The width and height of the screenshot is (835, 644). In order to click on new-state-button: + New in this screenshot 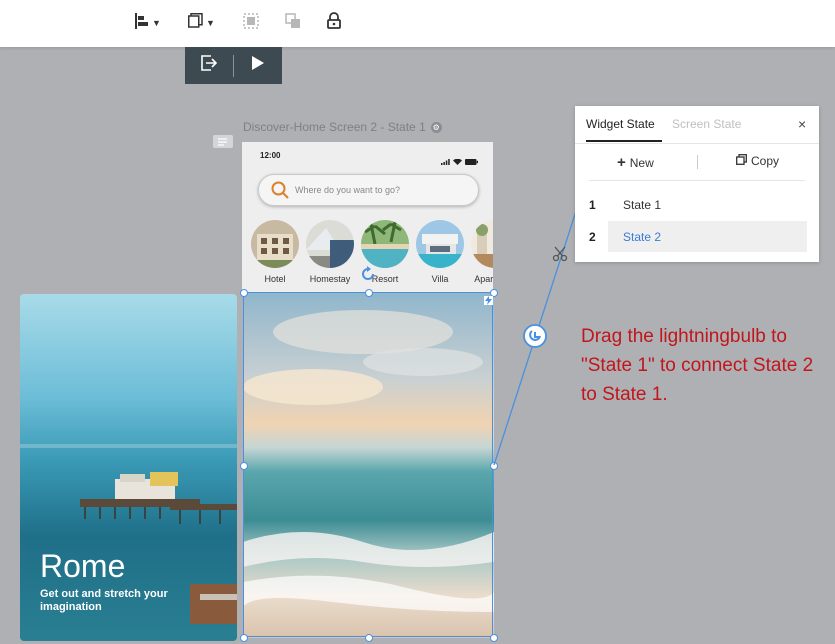, I will do `click(635, 162)`.